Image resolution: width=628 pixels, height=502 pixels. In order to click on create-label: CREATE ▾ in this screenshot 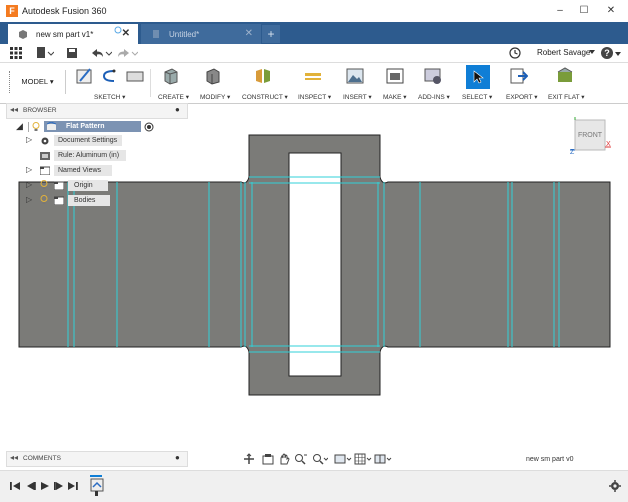, I will do `click(173, 97)`.